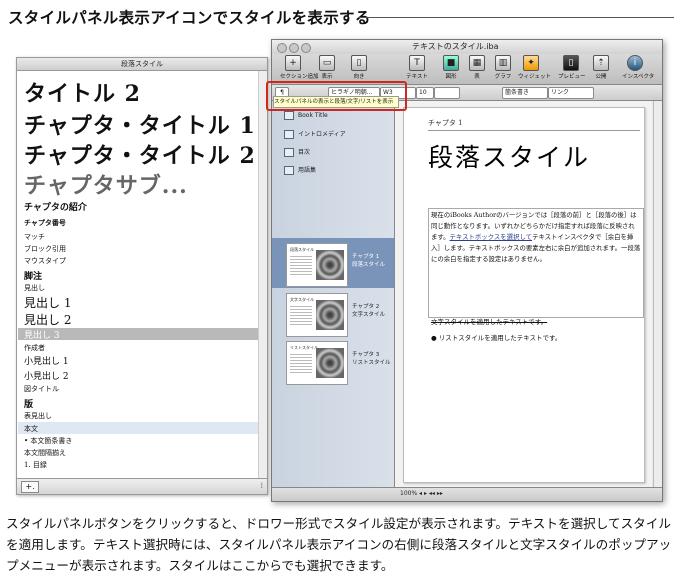 The width and height of the screenshot is (678, 583). I want to click on chapter-label: チャプタ 3 リストスタイル, so click(371, 359).